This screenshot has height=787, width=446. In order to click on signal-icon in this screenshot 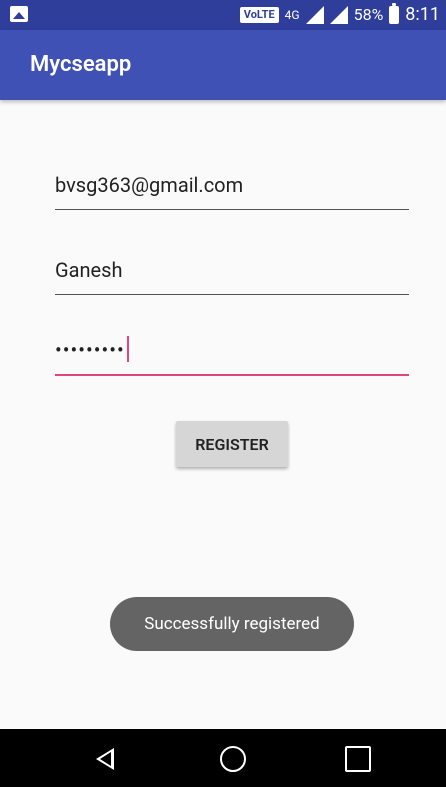, I will do `click(314, 14)`.